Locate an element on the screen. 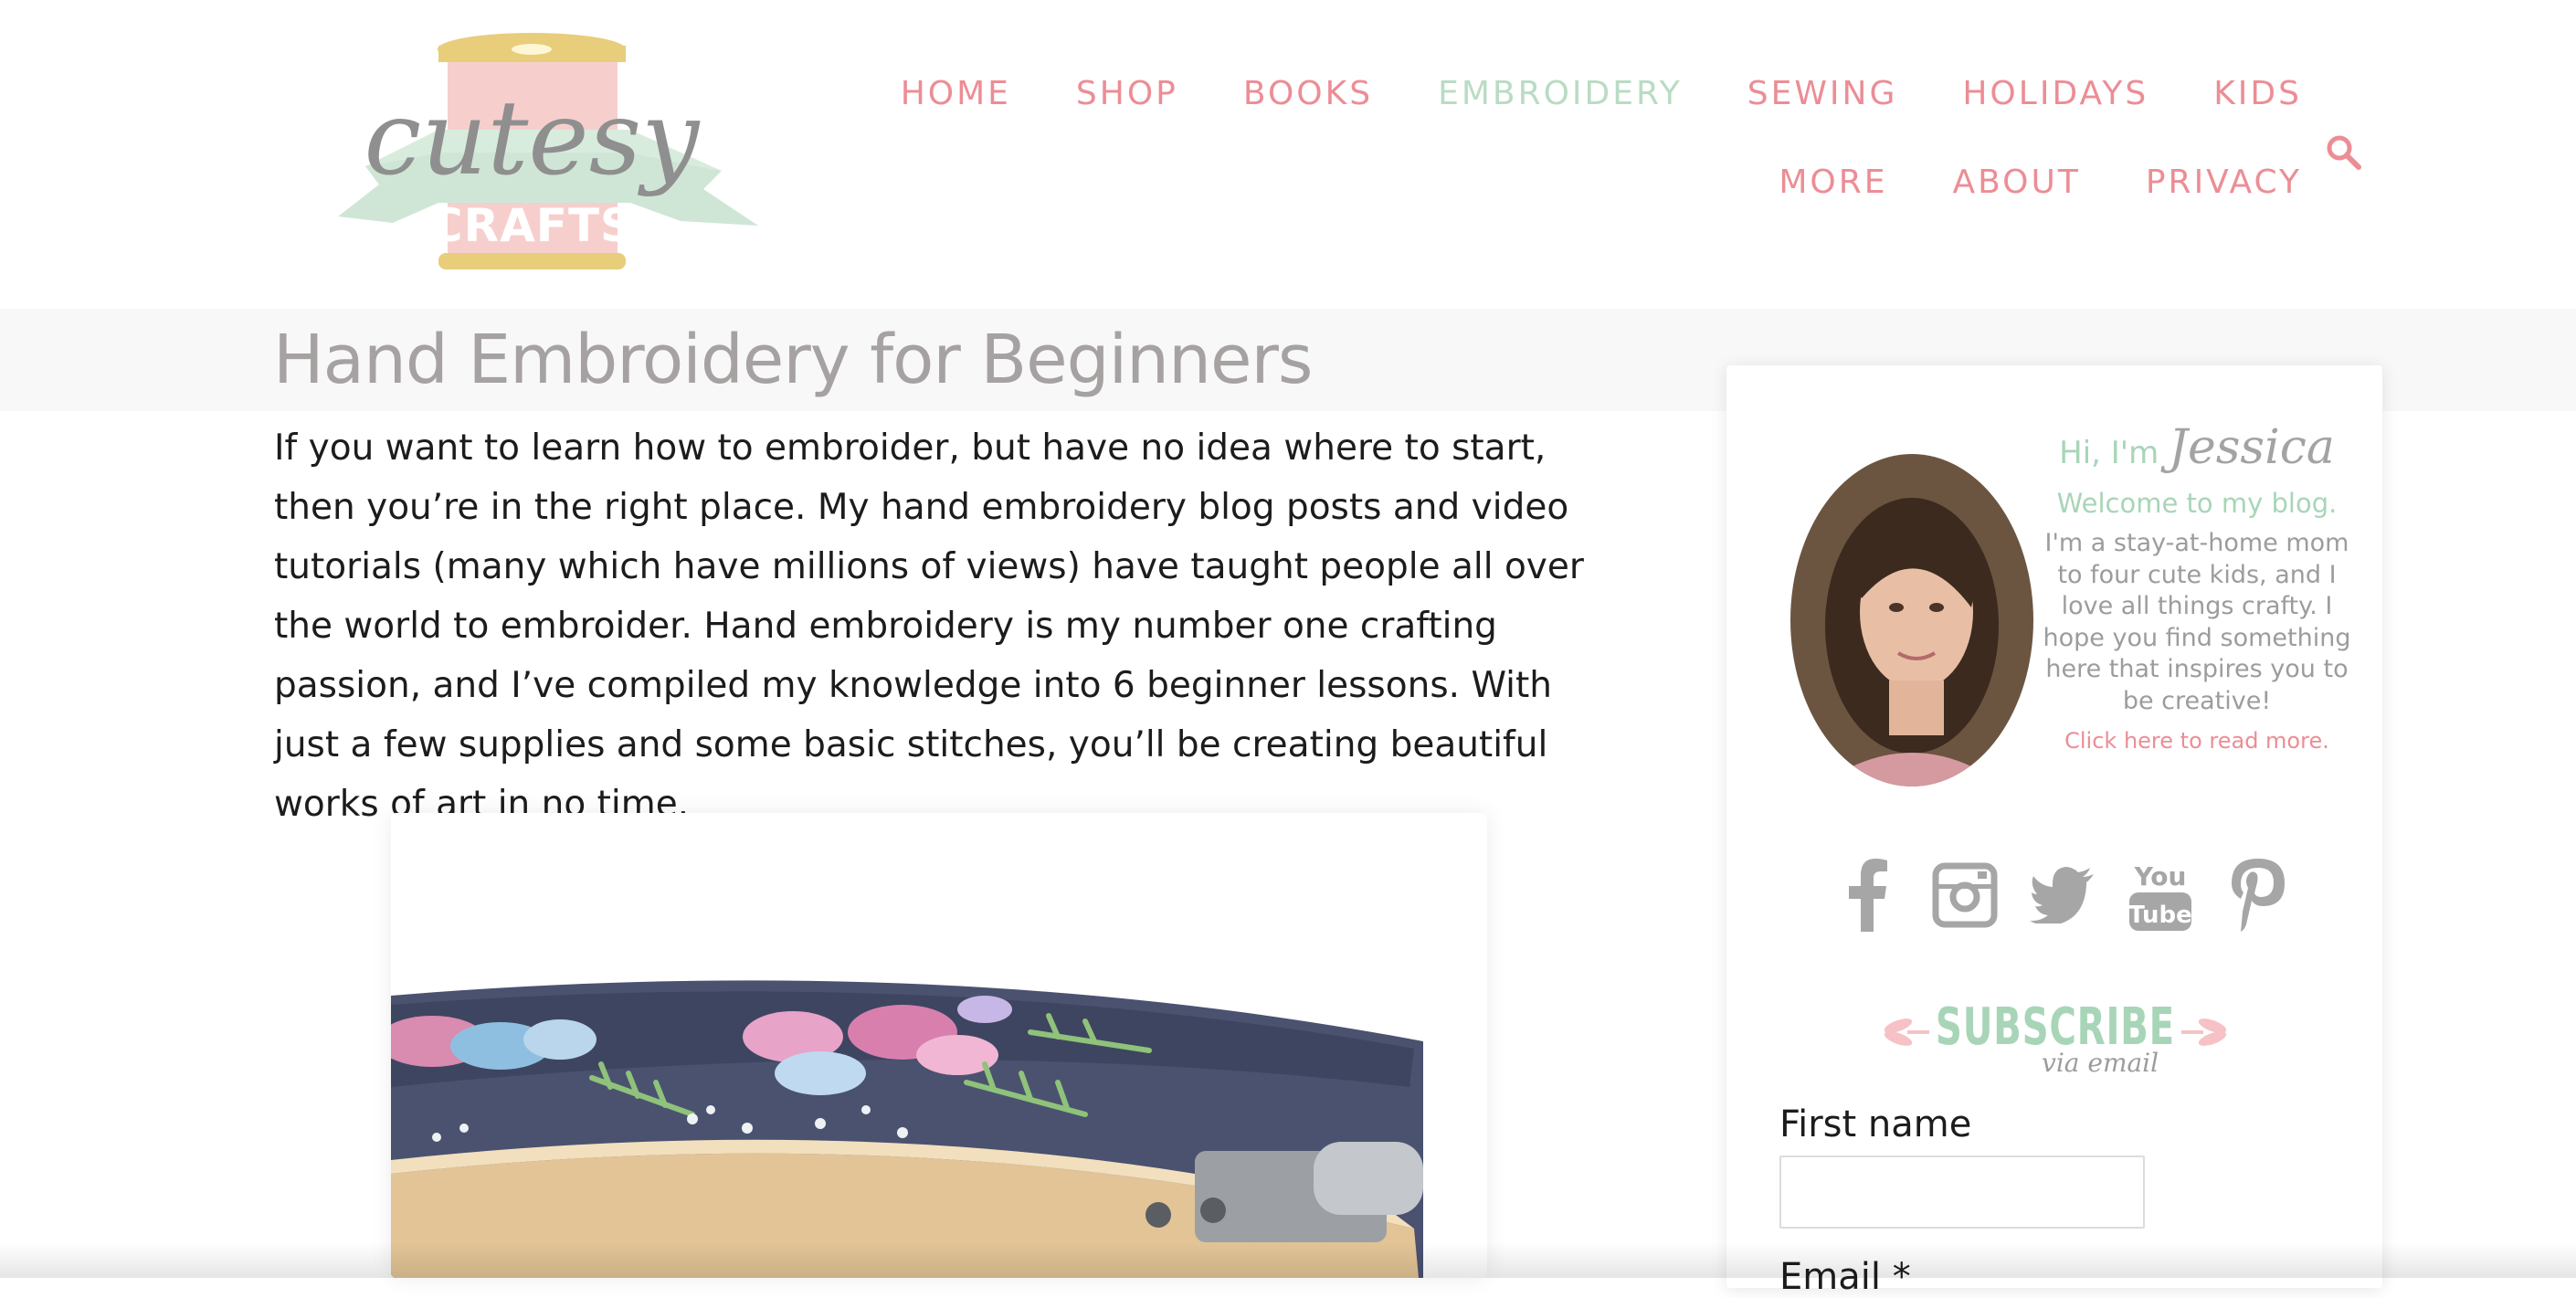 The image size is (2576, 1298). nav-item-home: HOME is located at coordinates (956, 94).